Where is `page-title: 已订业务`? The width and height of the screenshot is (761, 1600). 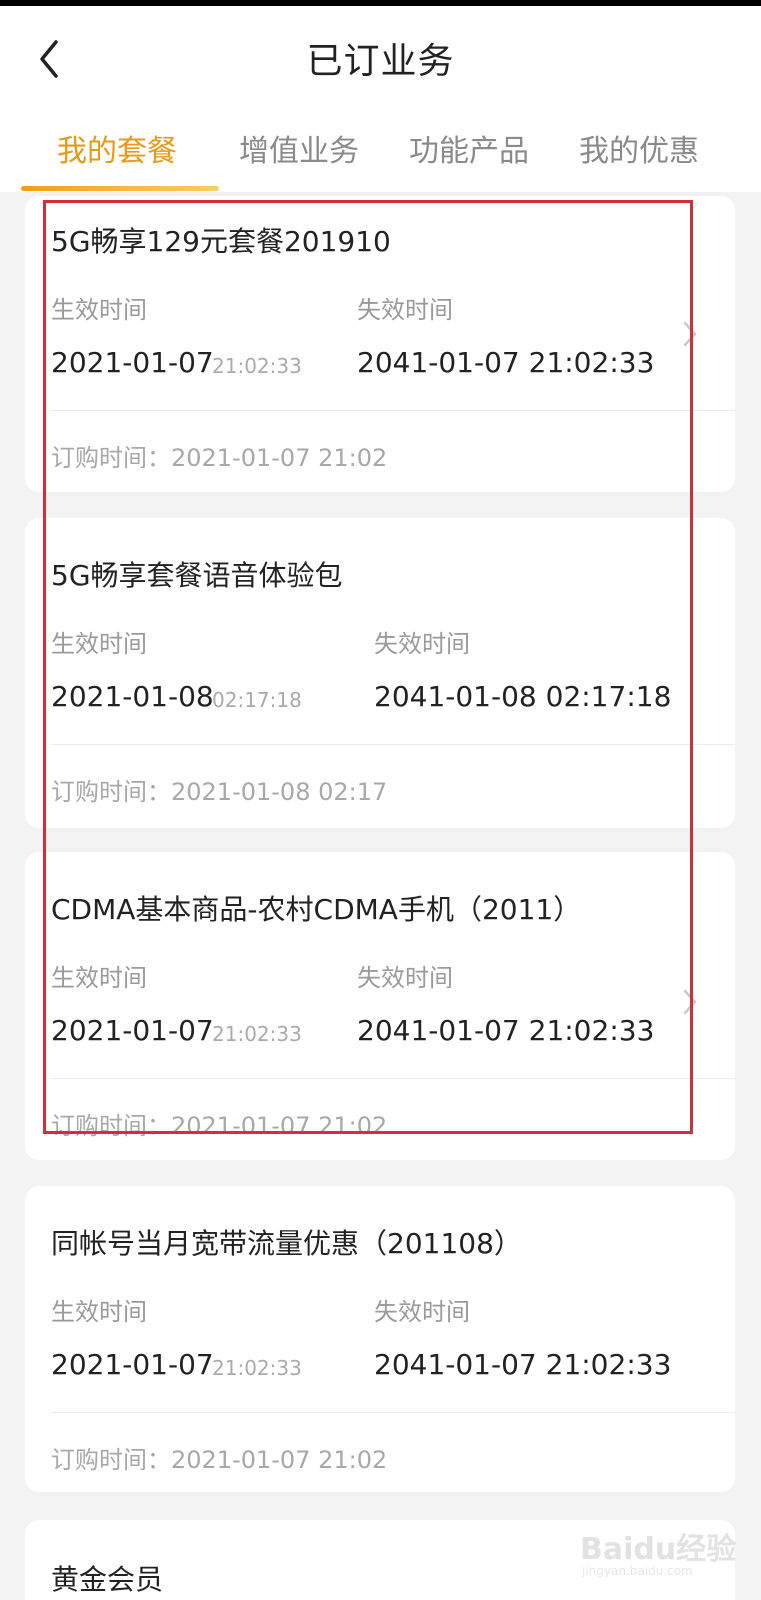 page-title: 已订业务 is located at coordinates (380, 61).